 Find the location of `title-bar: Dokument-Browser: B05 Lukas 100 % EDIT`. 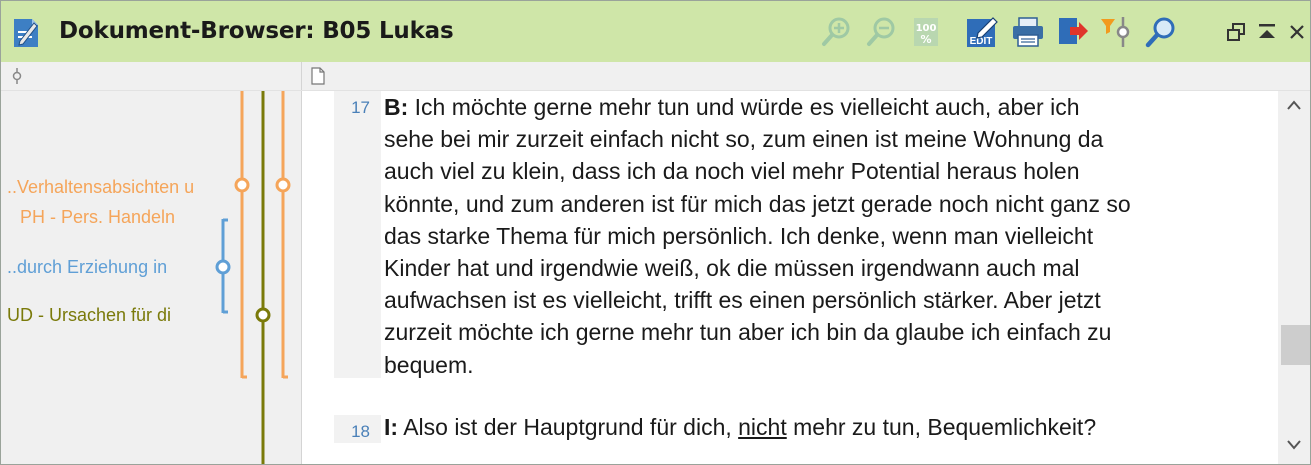

title-bar: Dokument-Browser: B05 Lukas 100 % EDIT is located at coordinates (655, 31).